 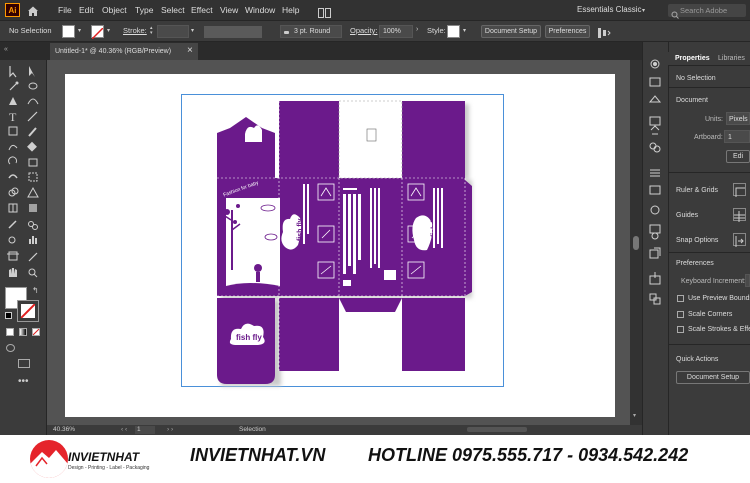 I want to click on use-preview-bounds-label: Use Preview Bounds, so click(x=719, y=298).